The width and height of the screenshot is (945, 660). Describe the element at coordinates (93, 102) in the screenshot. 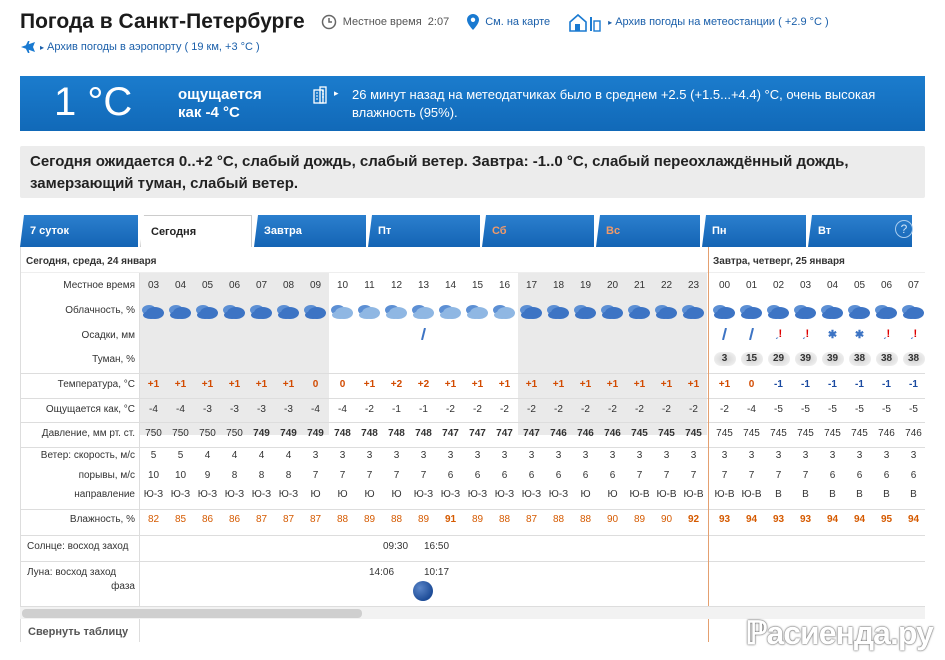

I see `current-temp: 1 °C` at that location.